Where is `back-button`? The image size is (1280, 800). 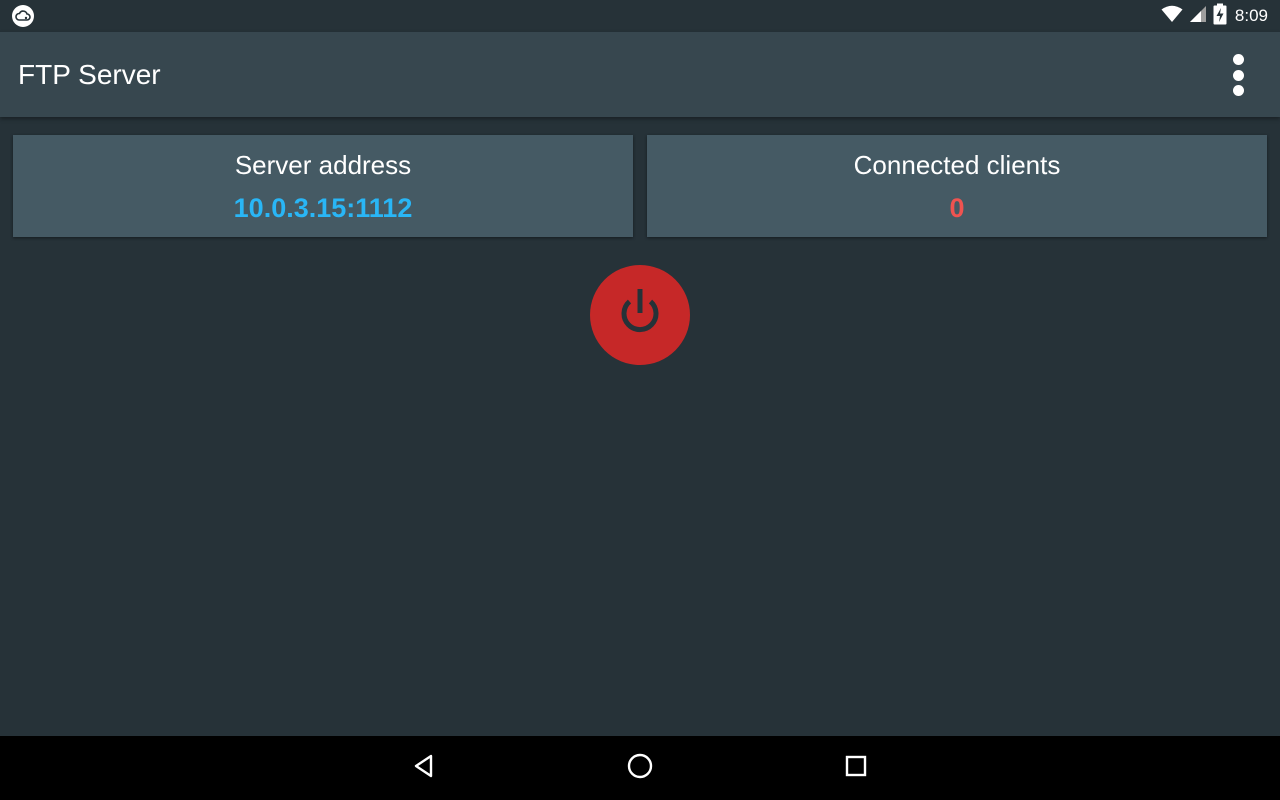 back-button is located at coordinates (424, 768).